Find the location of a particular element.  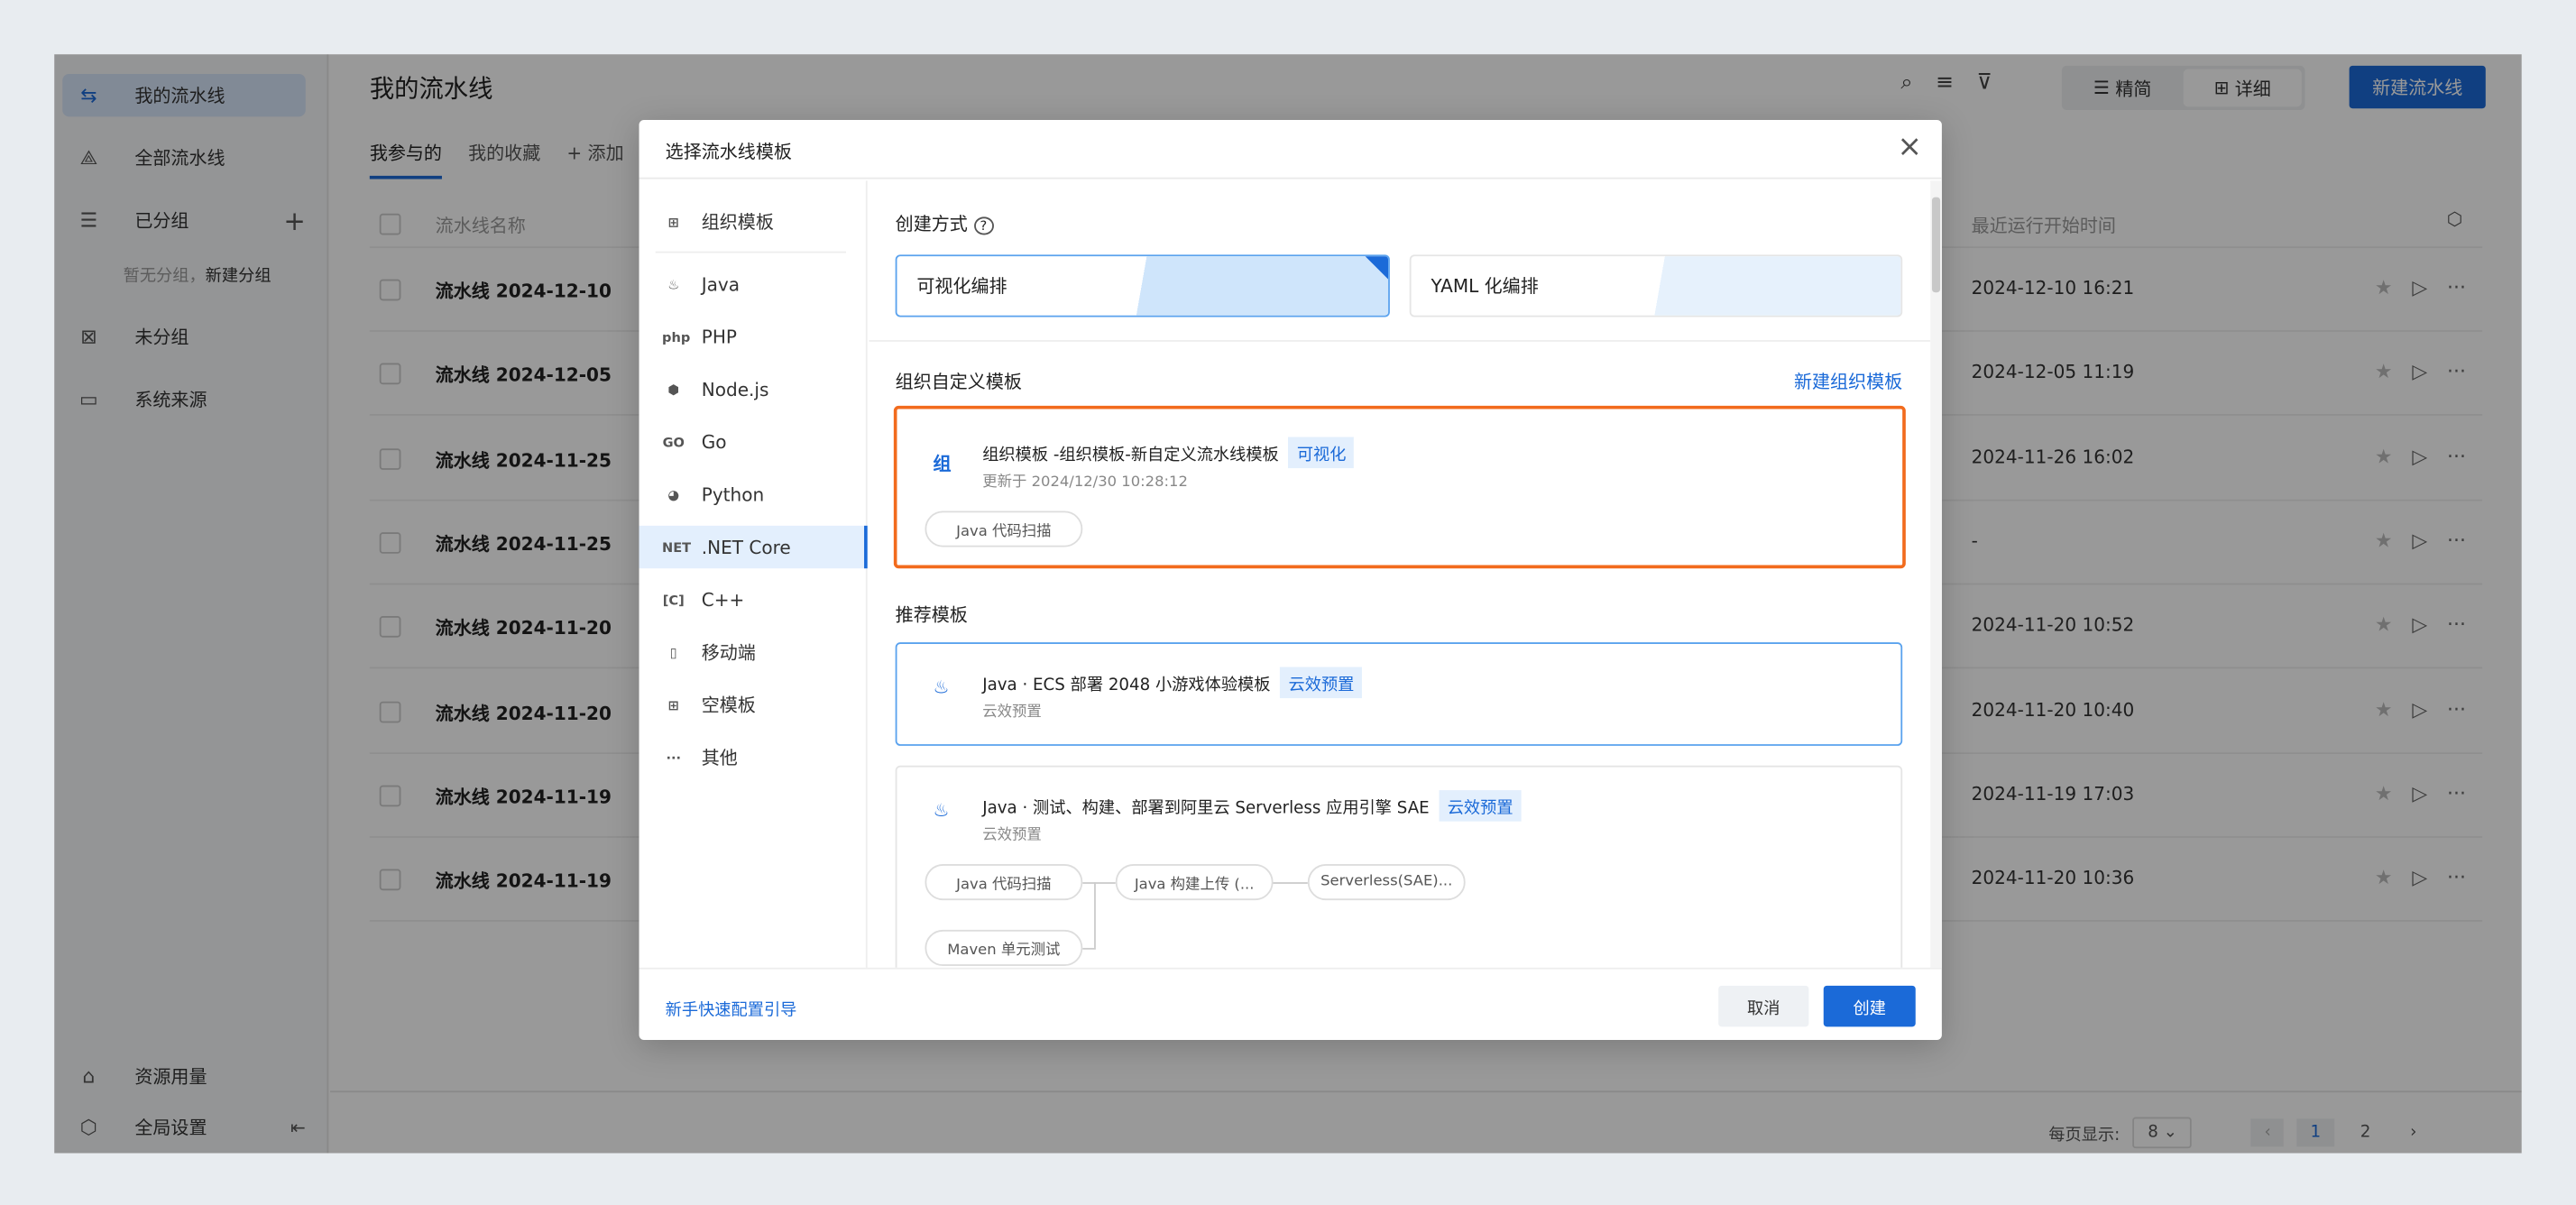

modal-title: 选择流水线模板 is located at coordinates (728, 152).